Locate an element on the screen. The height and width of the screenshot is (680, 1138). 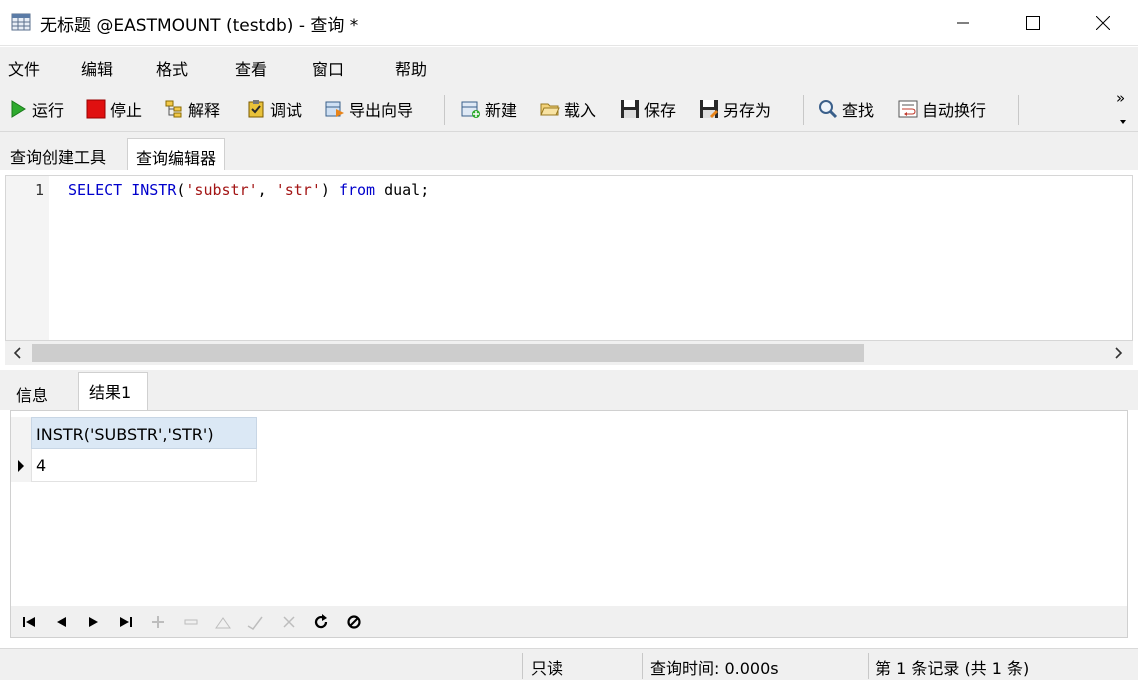
toolbar-dropdown-arrow is located at coordinates (1123, 120).